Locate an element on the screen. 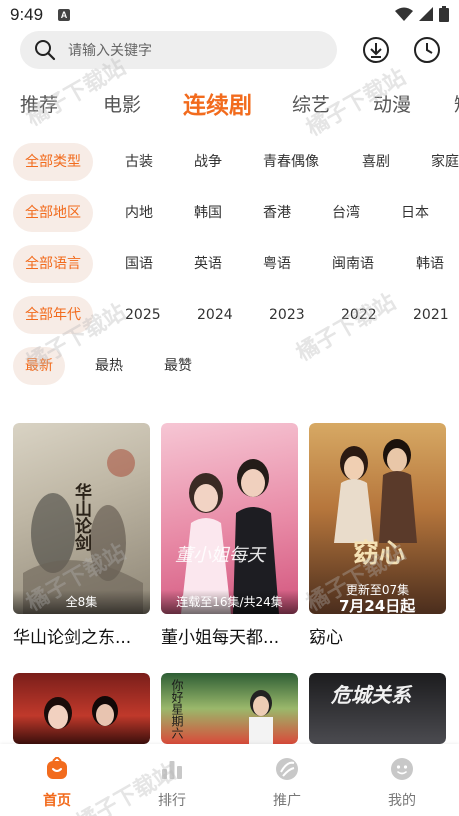 The height and width of the screenshot is (816, 459). poster-image: 你好星期六 is located at coordinates (229, 708).